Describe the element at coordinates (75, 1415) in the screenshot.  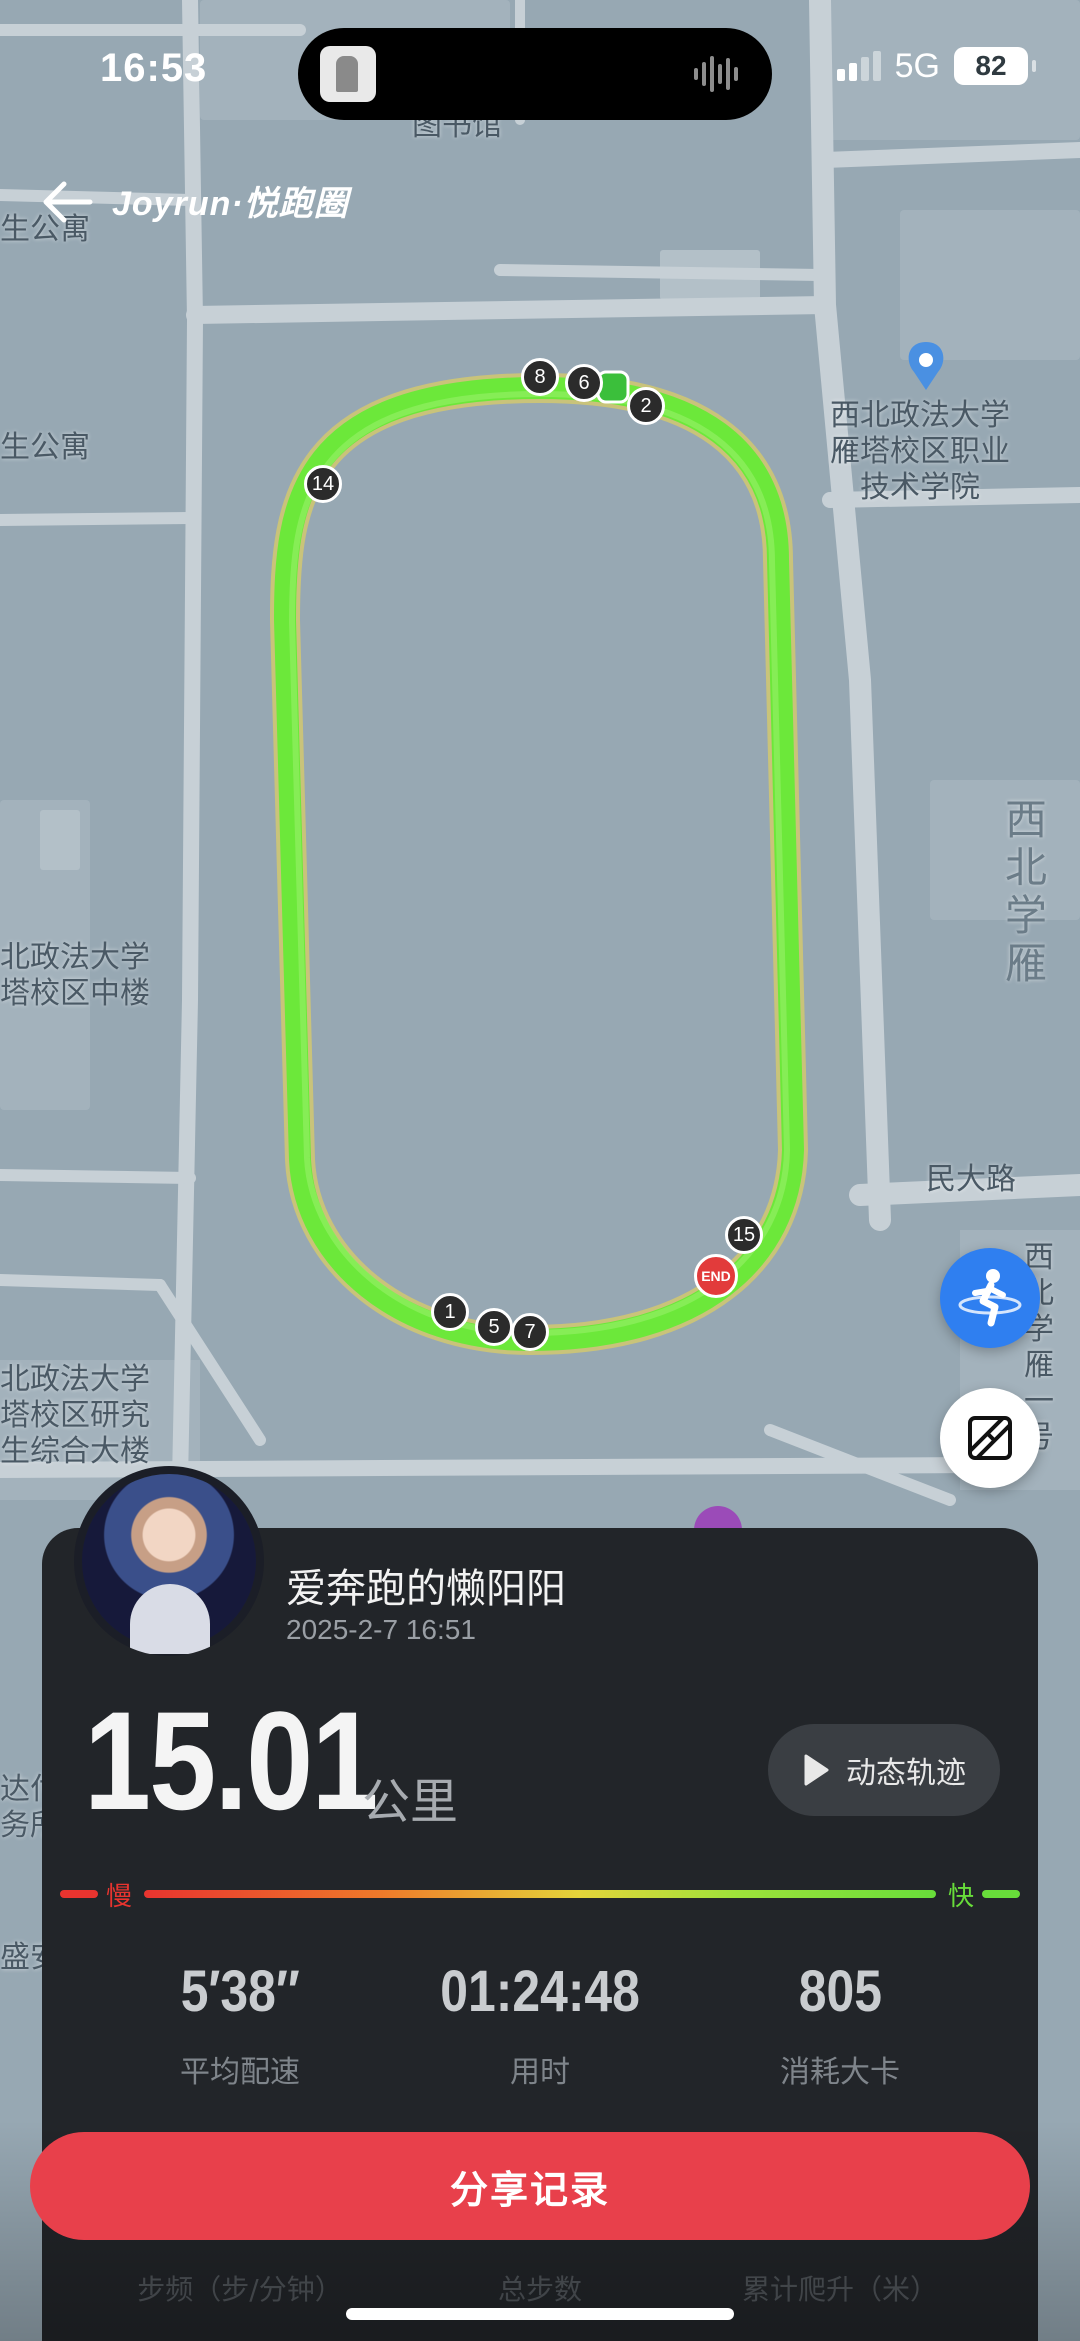
I see `map-label-research-building: 北政法大学 塔校区研究 生综合大楼` at that location.